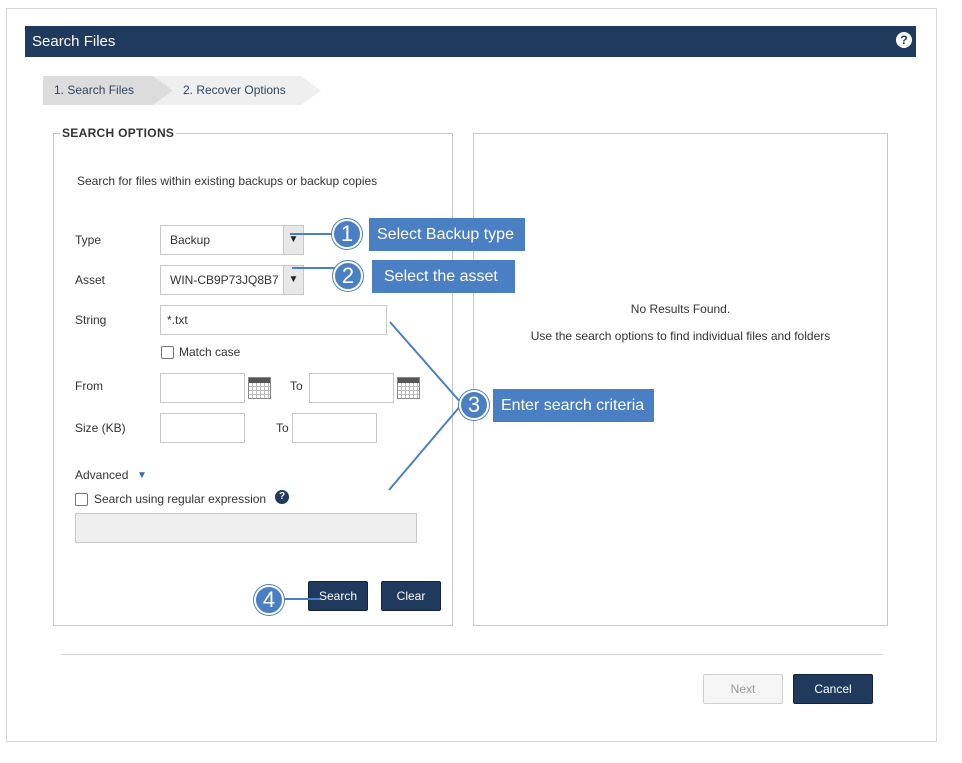 This screenshot has height=763, width=962. Describe the element at coordinates (269, 600) in the screenshot. I see `annotation-badge-4: 4` at that location.